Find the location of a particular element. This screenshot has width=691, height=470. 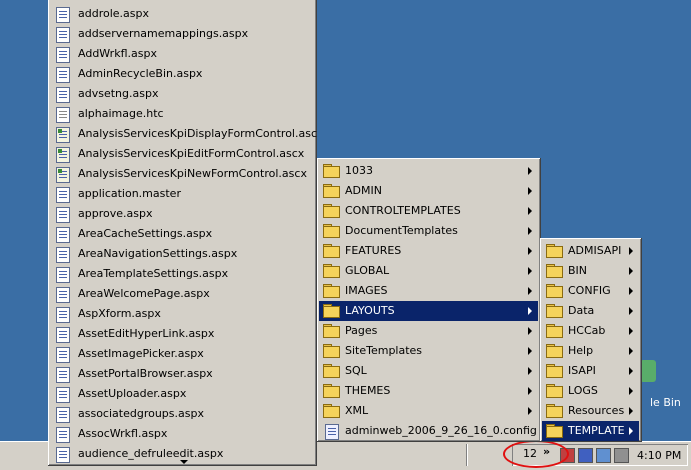

folder-item-themes: THEMES is located at coordinates (428, 391).